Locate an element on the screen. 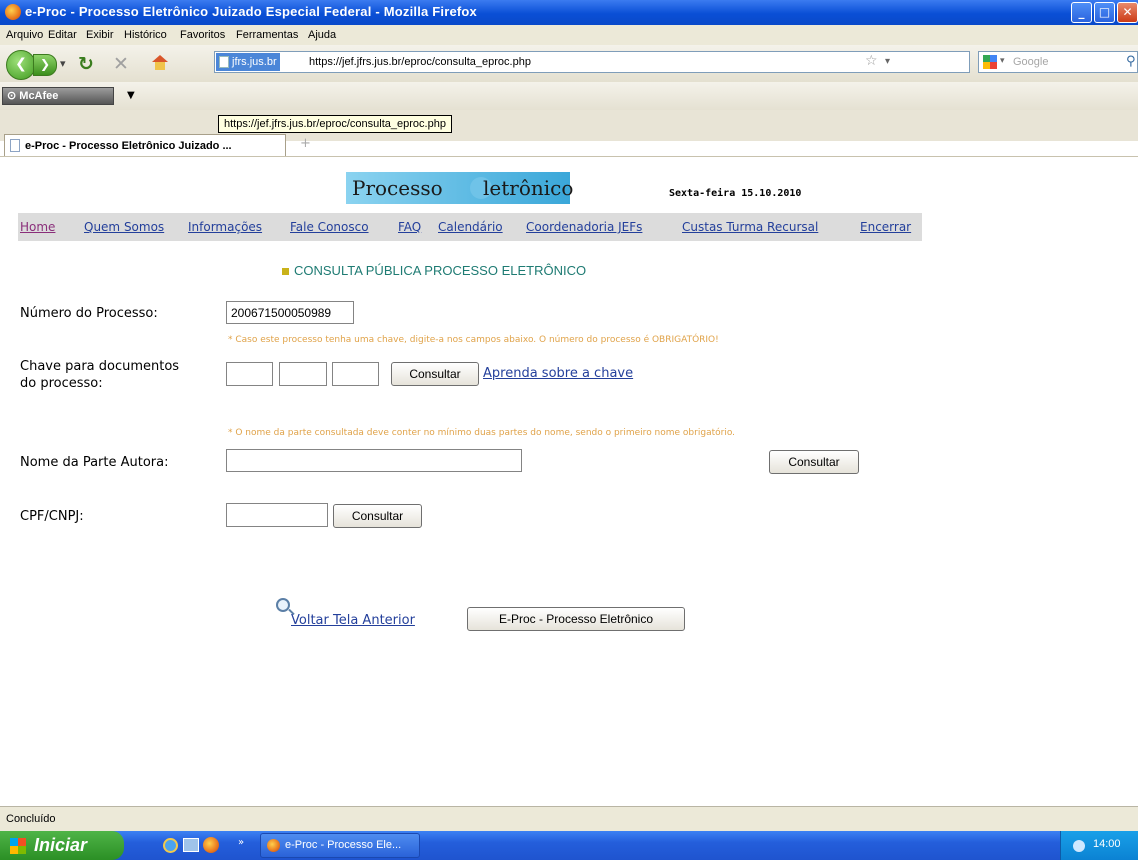 Image resolution: width=1138 pixels, height=860 pixels. learn-about-key-link: Aprenda sobre a chave is located at coordinates (558, 373).